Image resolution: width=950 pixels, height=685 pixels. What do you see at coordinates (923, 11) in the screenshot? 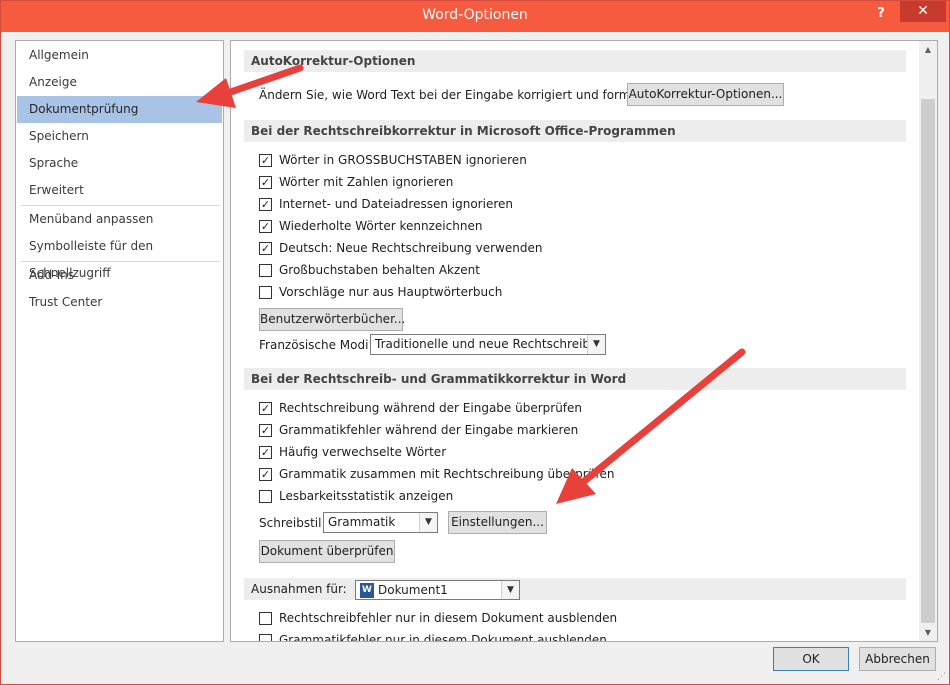
I see `close-button: ✕` at bounding box center [923, 11].